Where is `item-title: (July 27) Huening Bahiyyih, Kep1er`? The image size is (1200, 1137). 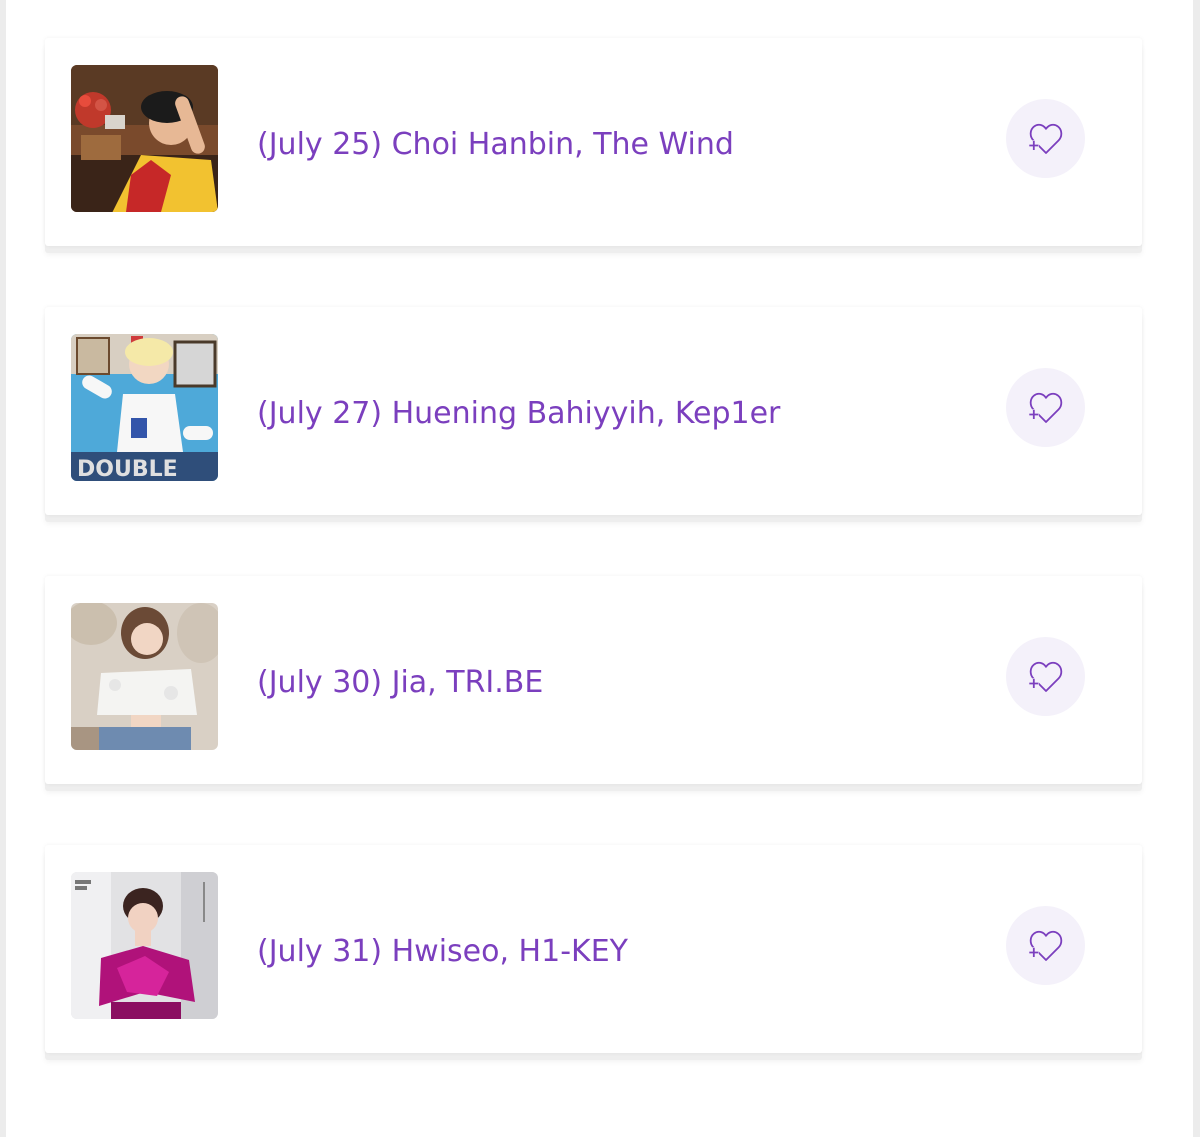
item-title: (July 27) Huening Bahiyyih, Kep1er is located at coordinates (518, 414).